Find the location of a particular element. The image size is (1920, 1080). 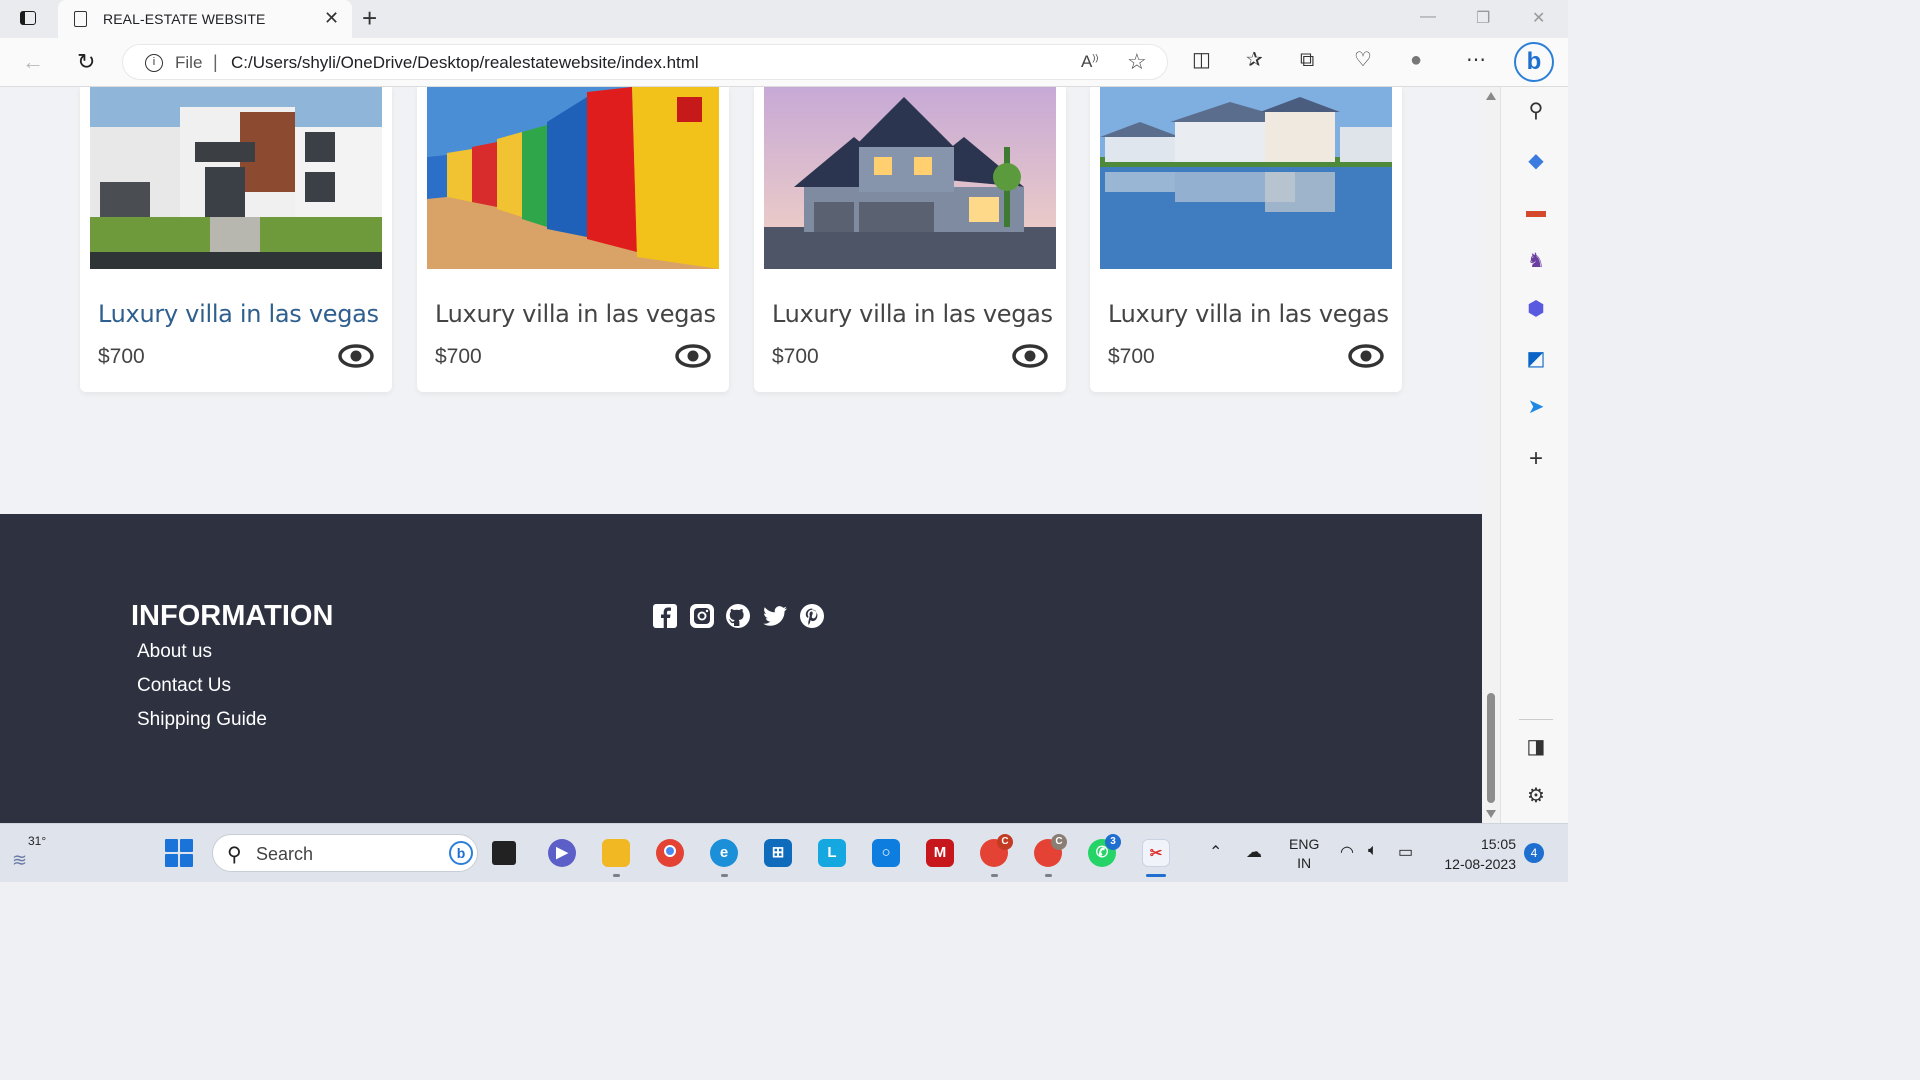

sidebar-settings-gear-icon: ⚙ is located at coordinates (1536, 796).